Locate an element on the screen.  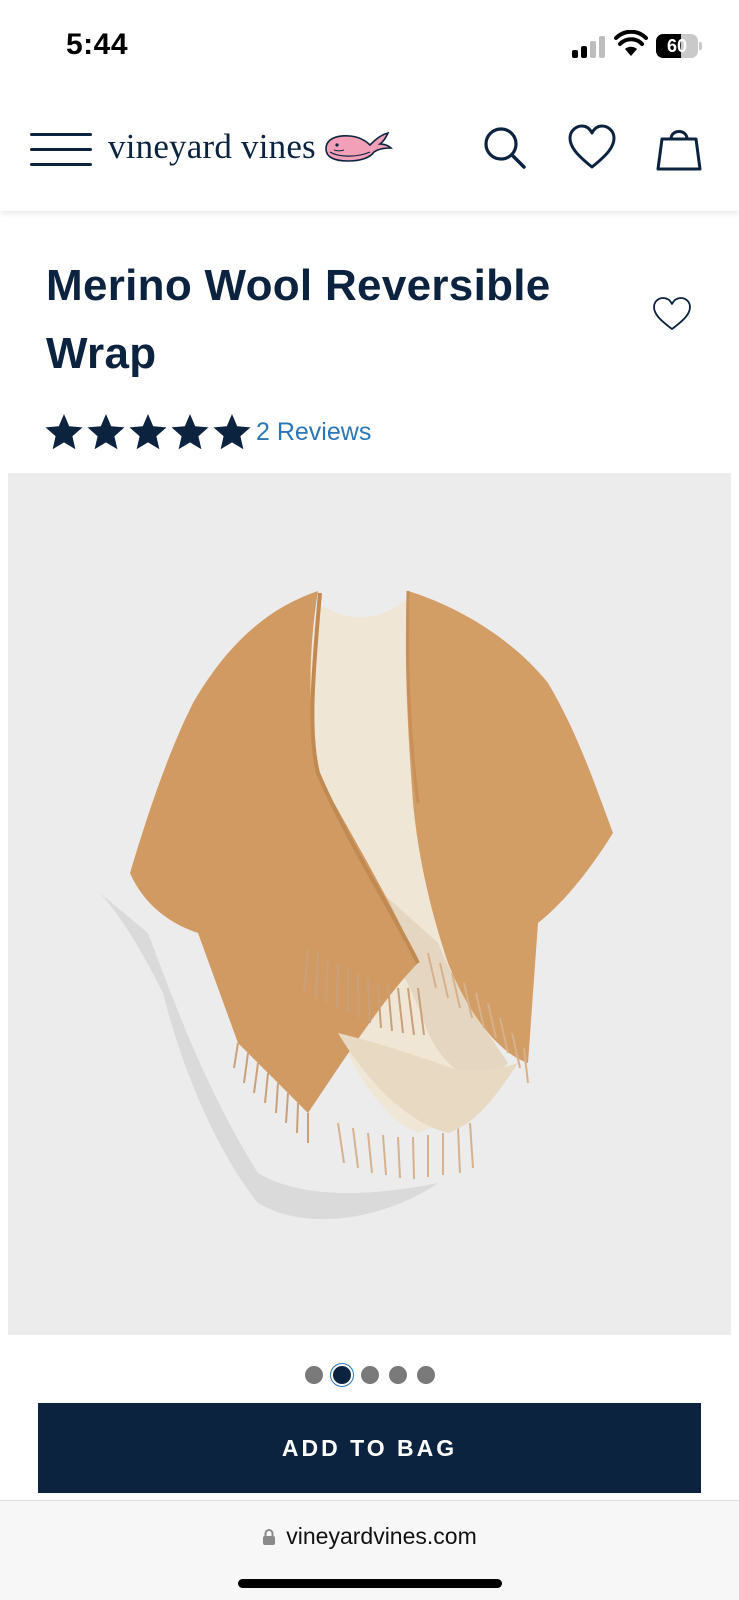
add-to-bag-button: ADD TO BAG is located at coordinates (369, 1448).